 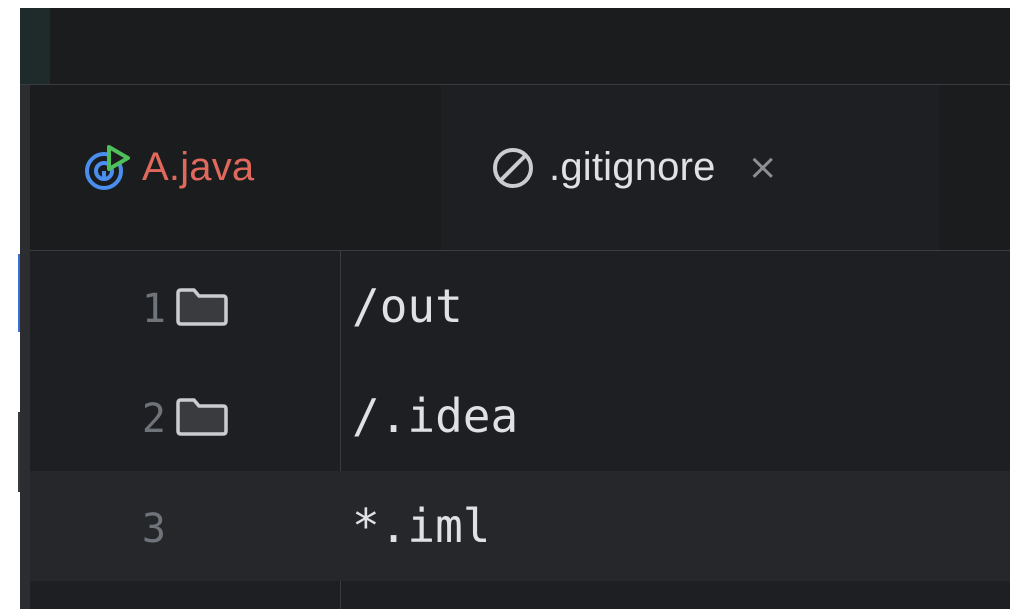 I want to click on line-number: 2, so click(x=153, y=419).